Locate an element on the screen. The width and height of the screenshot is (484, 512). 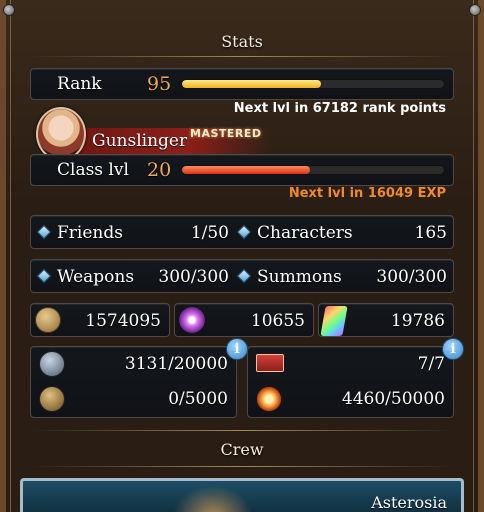
class-progress-bar is located at coordinates (313, 170).